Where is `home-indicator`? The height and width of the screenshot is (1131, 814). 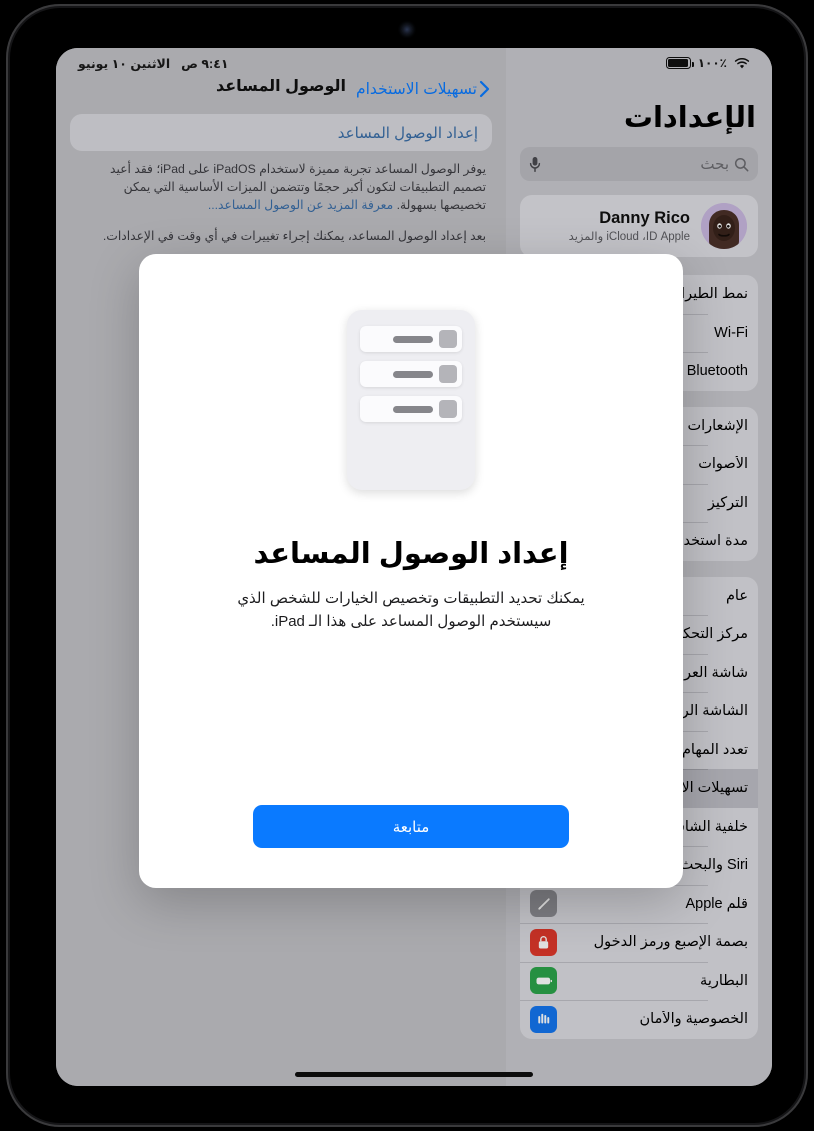
home-indicator is located at coordinates (414, 1074).